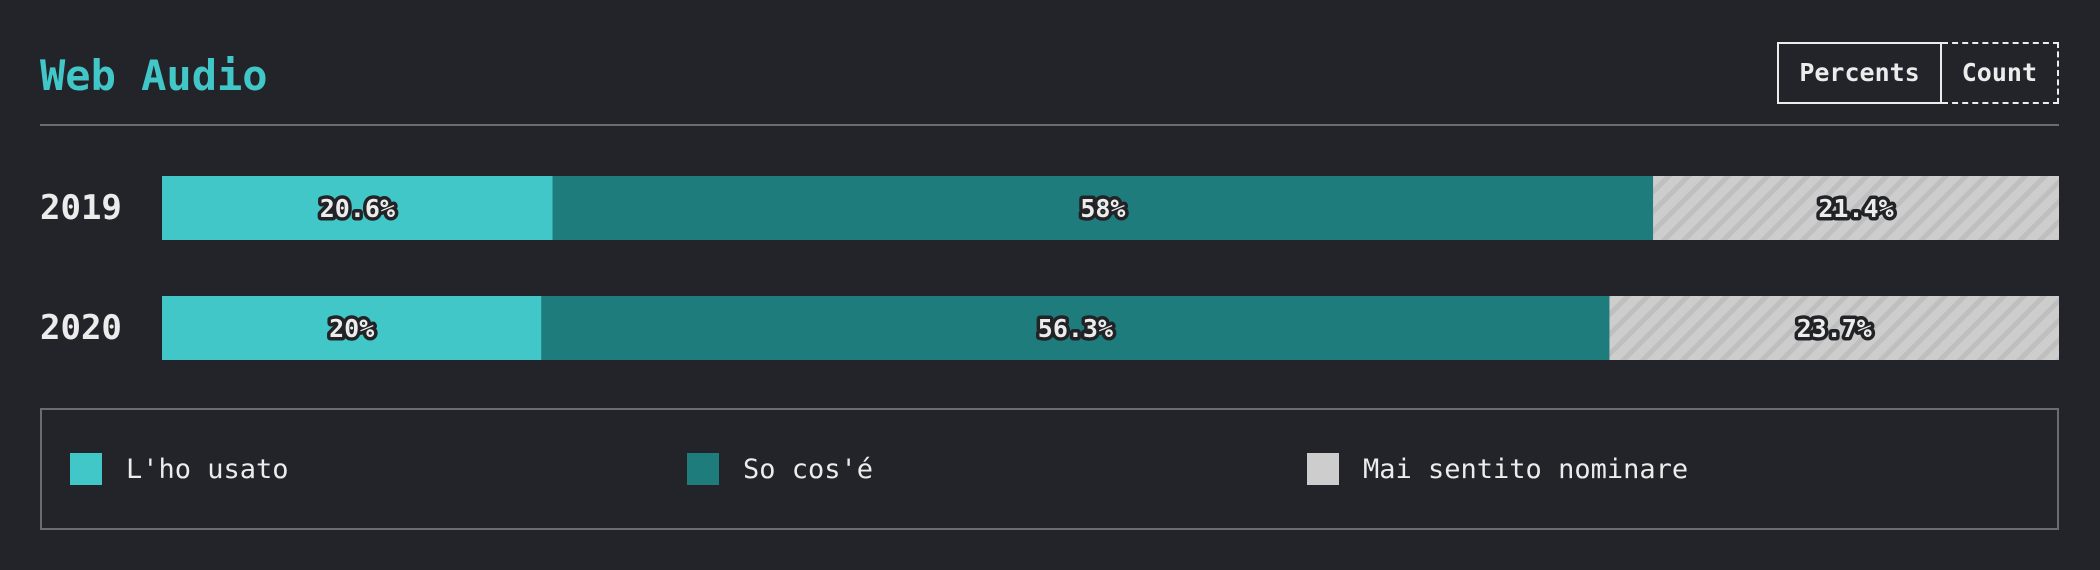 Image resolution: width=2100 pixels, height=570 pixels. What do you see at coordinates (1834, 328) in the screenshot?
I see `bar-label-2020-never: 23.7%` at bounding box center [1834, 328].